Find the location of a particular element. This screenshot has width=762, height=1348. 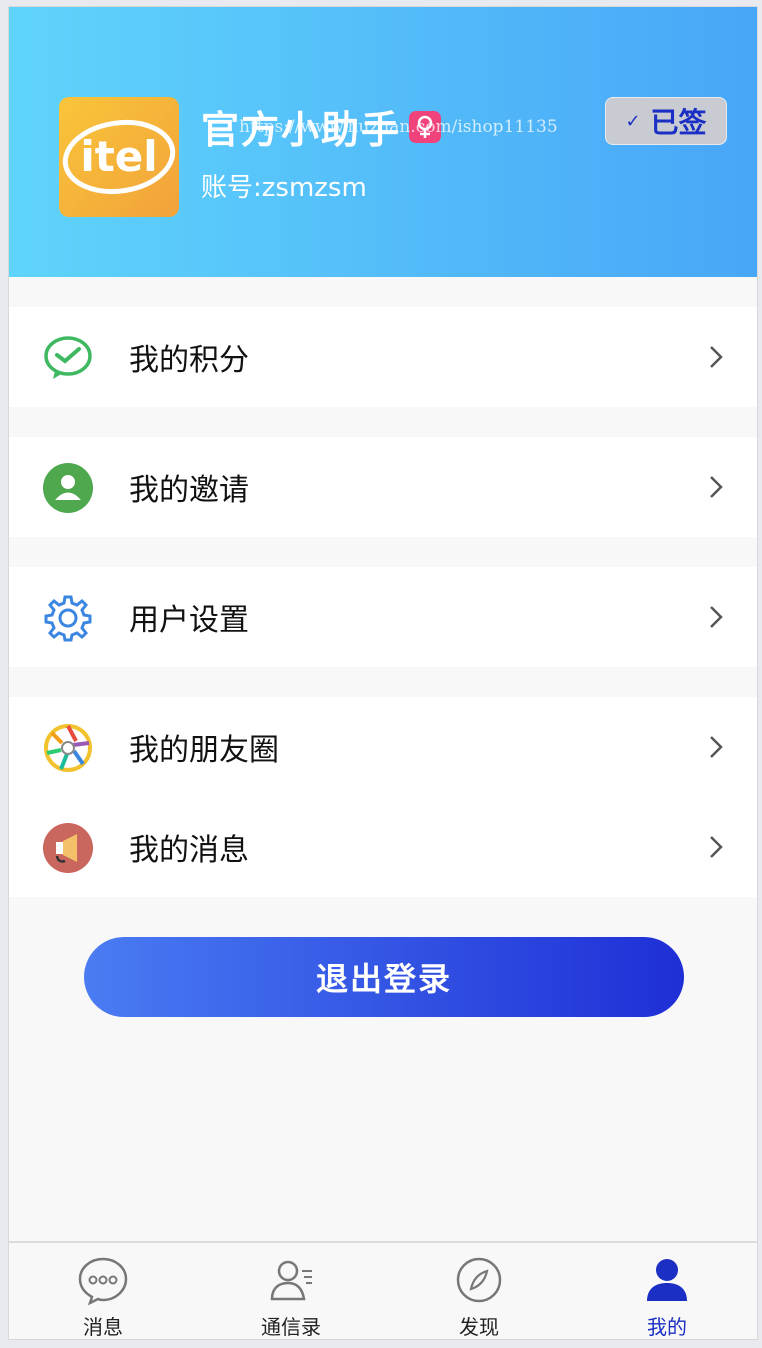

tab-mine: 我的 is located at coordinates (665, 1291).